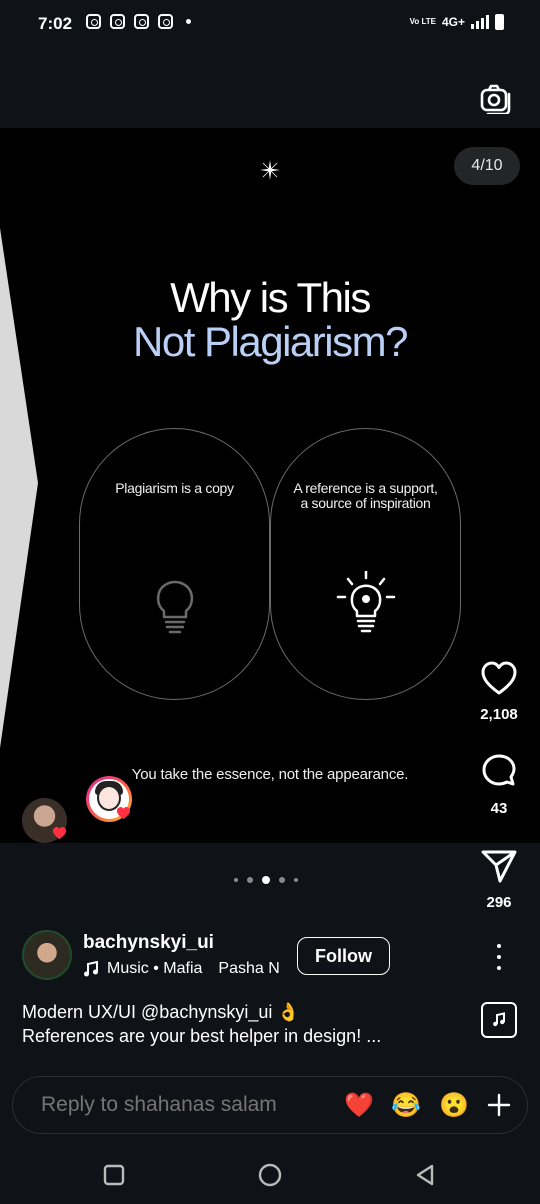  I want to click on signal-icon, so click(480, 22).